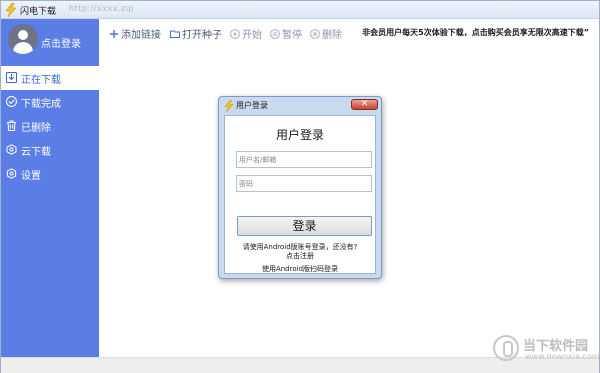  Describe the element at coordinates (11, 77) in the screenshot. I see `download-icon` at that location.